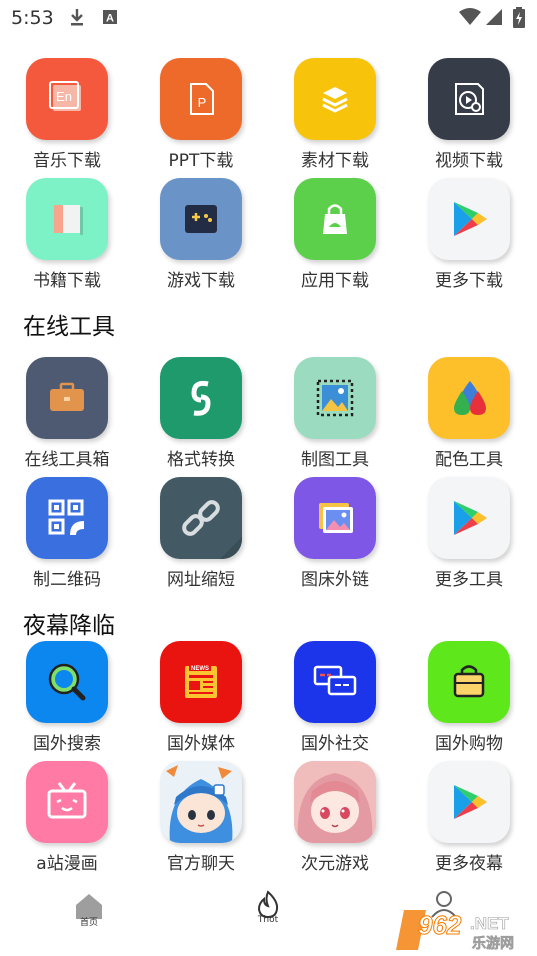 This screenshot has height=956, width=537. I want to click on news-icon: NEWS, so click(201, 682).